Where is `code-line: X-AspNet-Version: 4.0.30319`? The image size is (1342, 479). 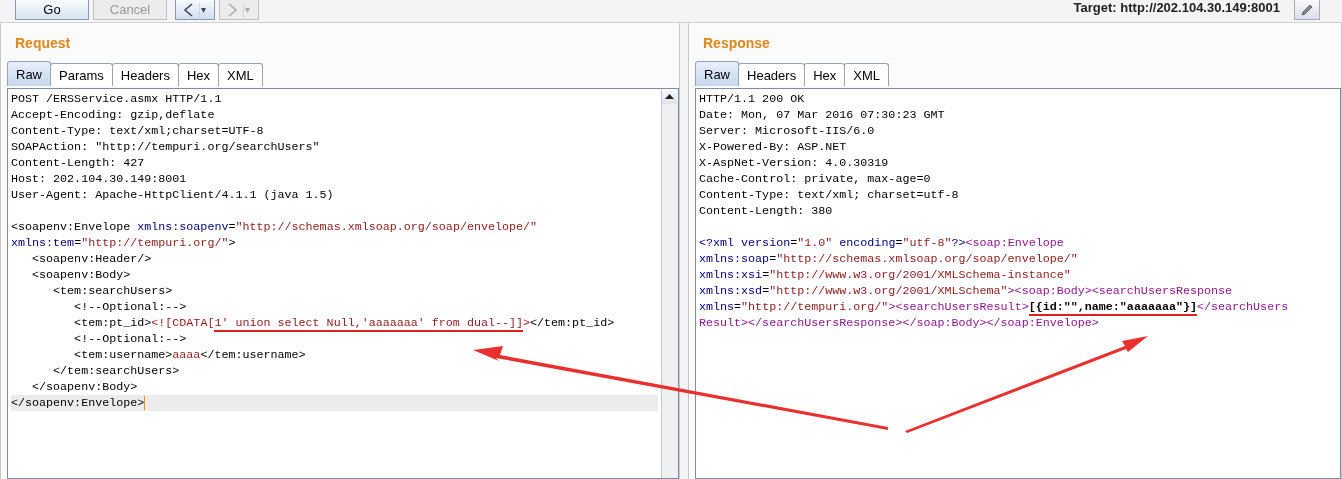 code-line: X-AspNet-Version: 4.0.30319 is located at coordinates (794, 163).